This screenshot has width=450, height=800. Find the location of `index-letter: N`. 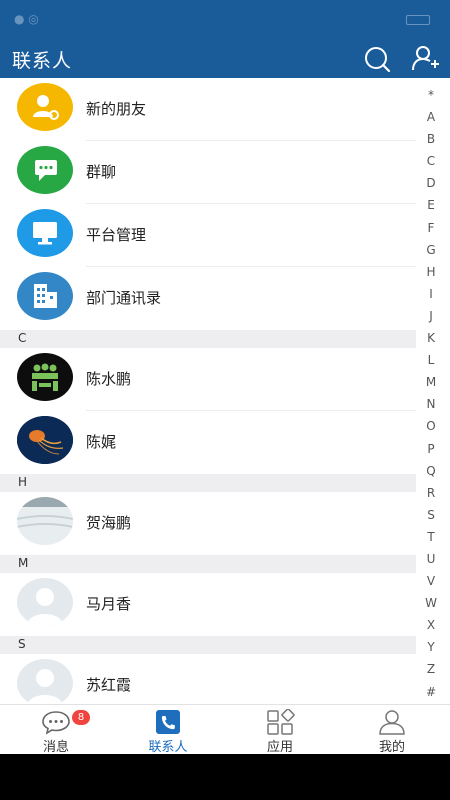

index-letter: N is located at coordinates (431, 404).